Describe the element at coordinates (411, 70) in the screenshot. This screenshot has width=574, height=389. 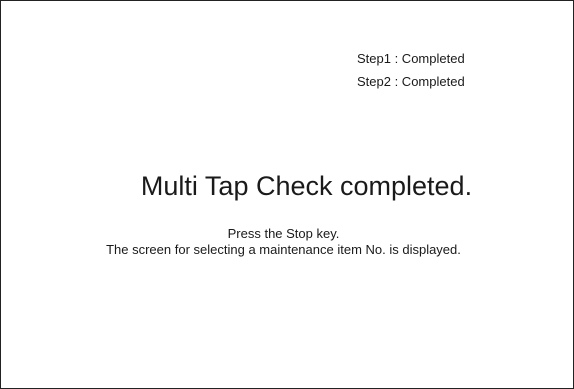
I see `step-status-list: Step1 : Completed Step2 : Completed` at that location.